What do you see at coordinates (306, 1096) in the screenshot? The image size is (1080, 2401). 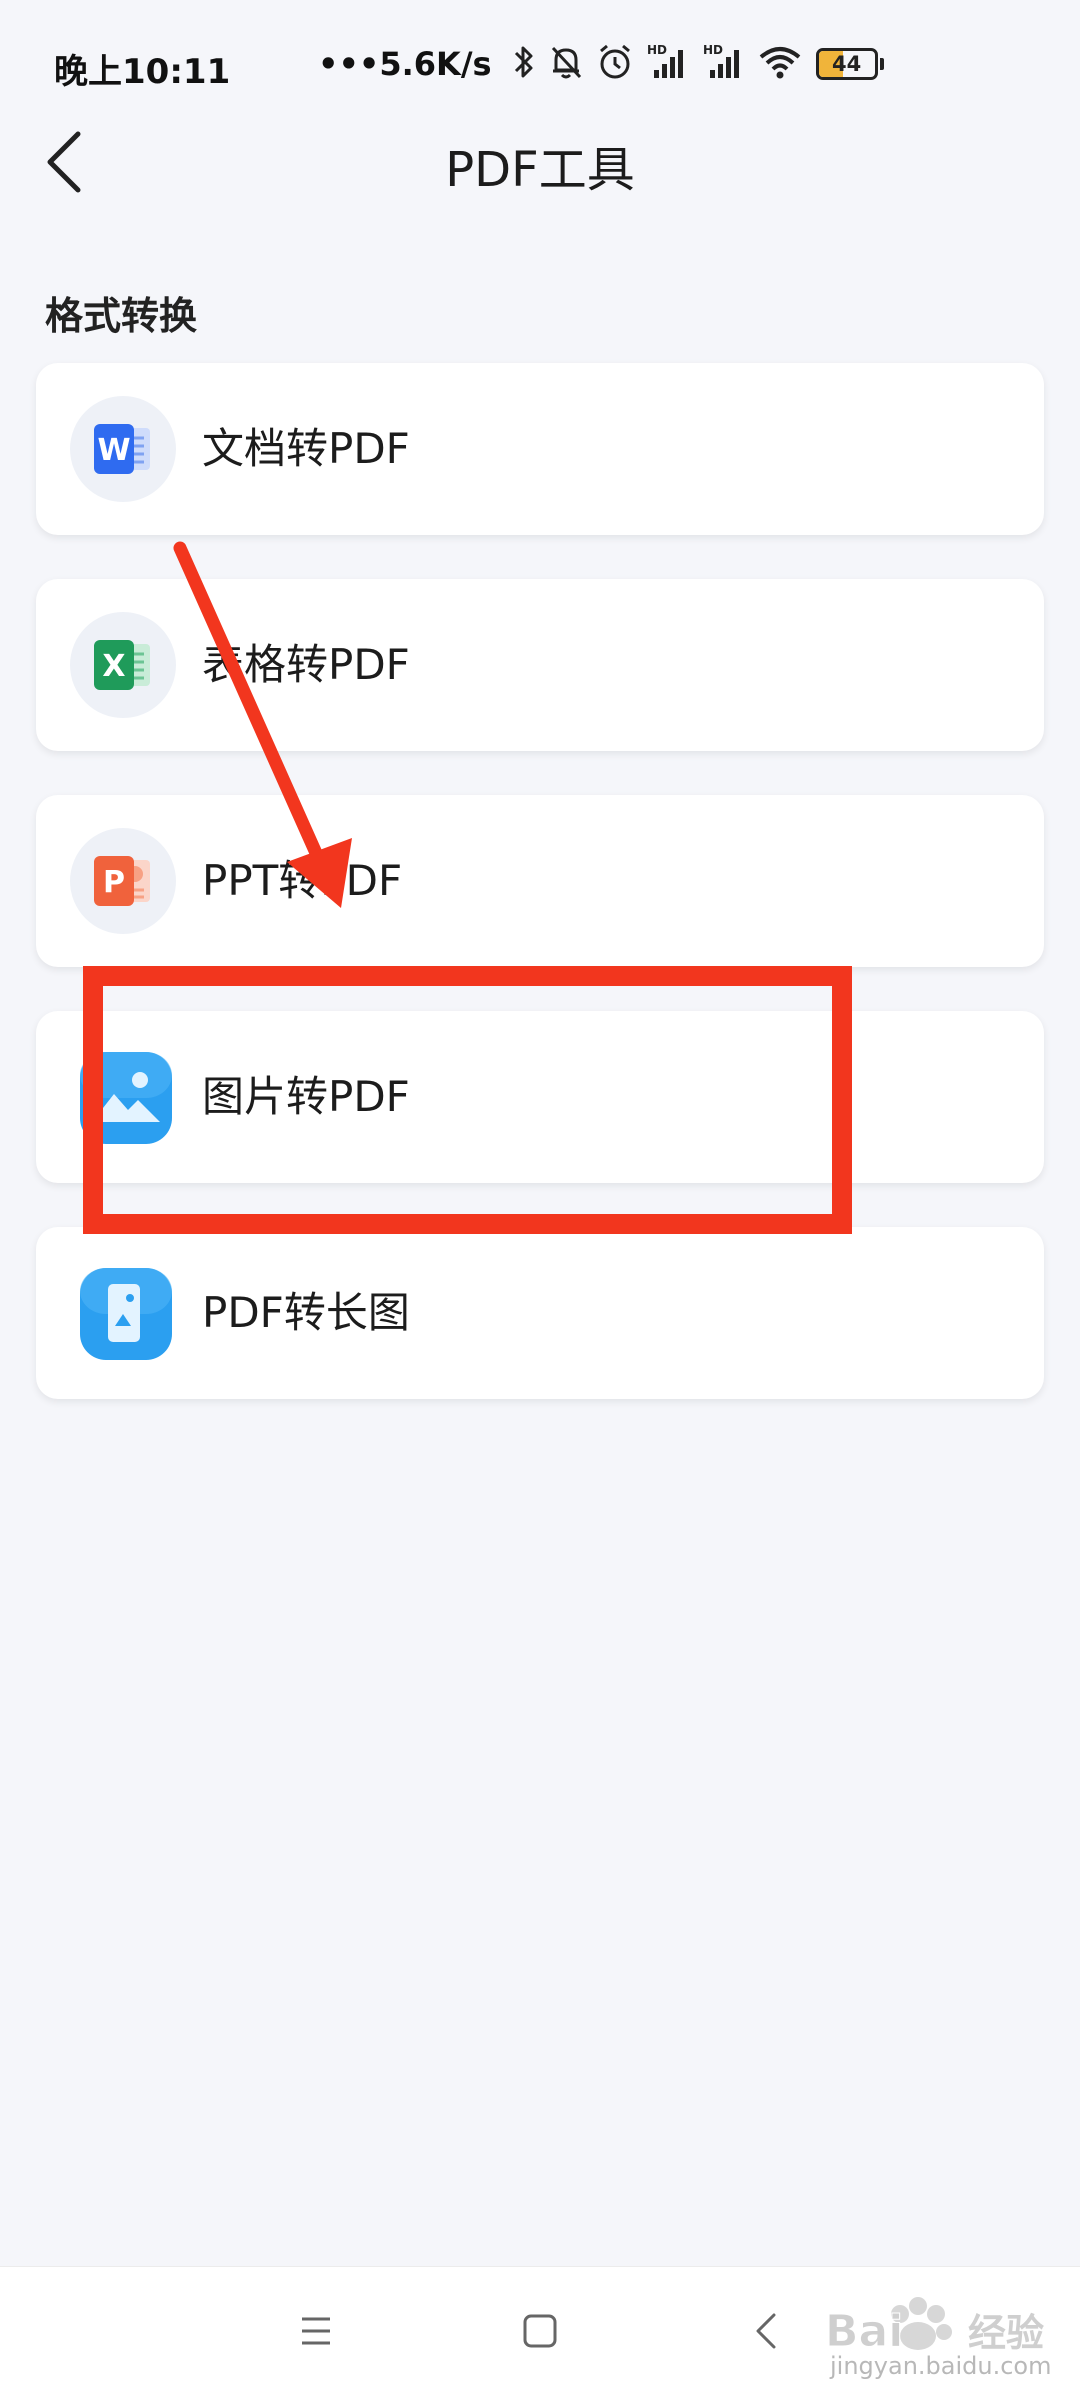 I see `tool-item-label: 图片转PDF` at bounding box center [306, 1096].